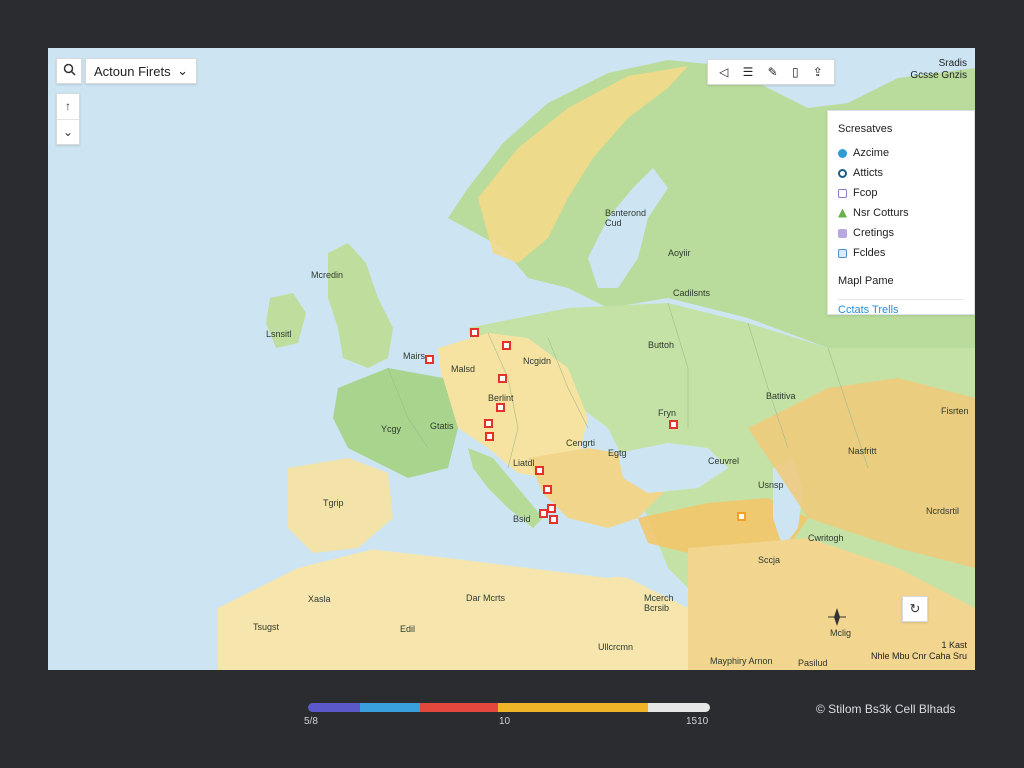 The width and height of the screenshot is (1024, 768). I want to click on layer-item-label: Fcldes, so click(869, 253).